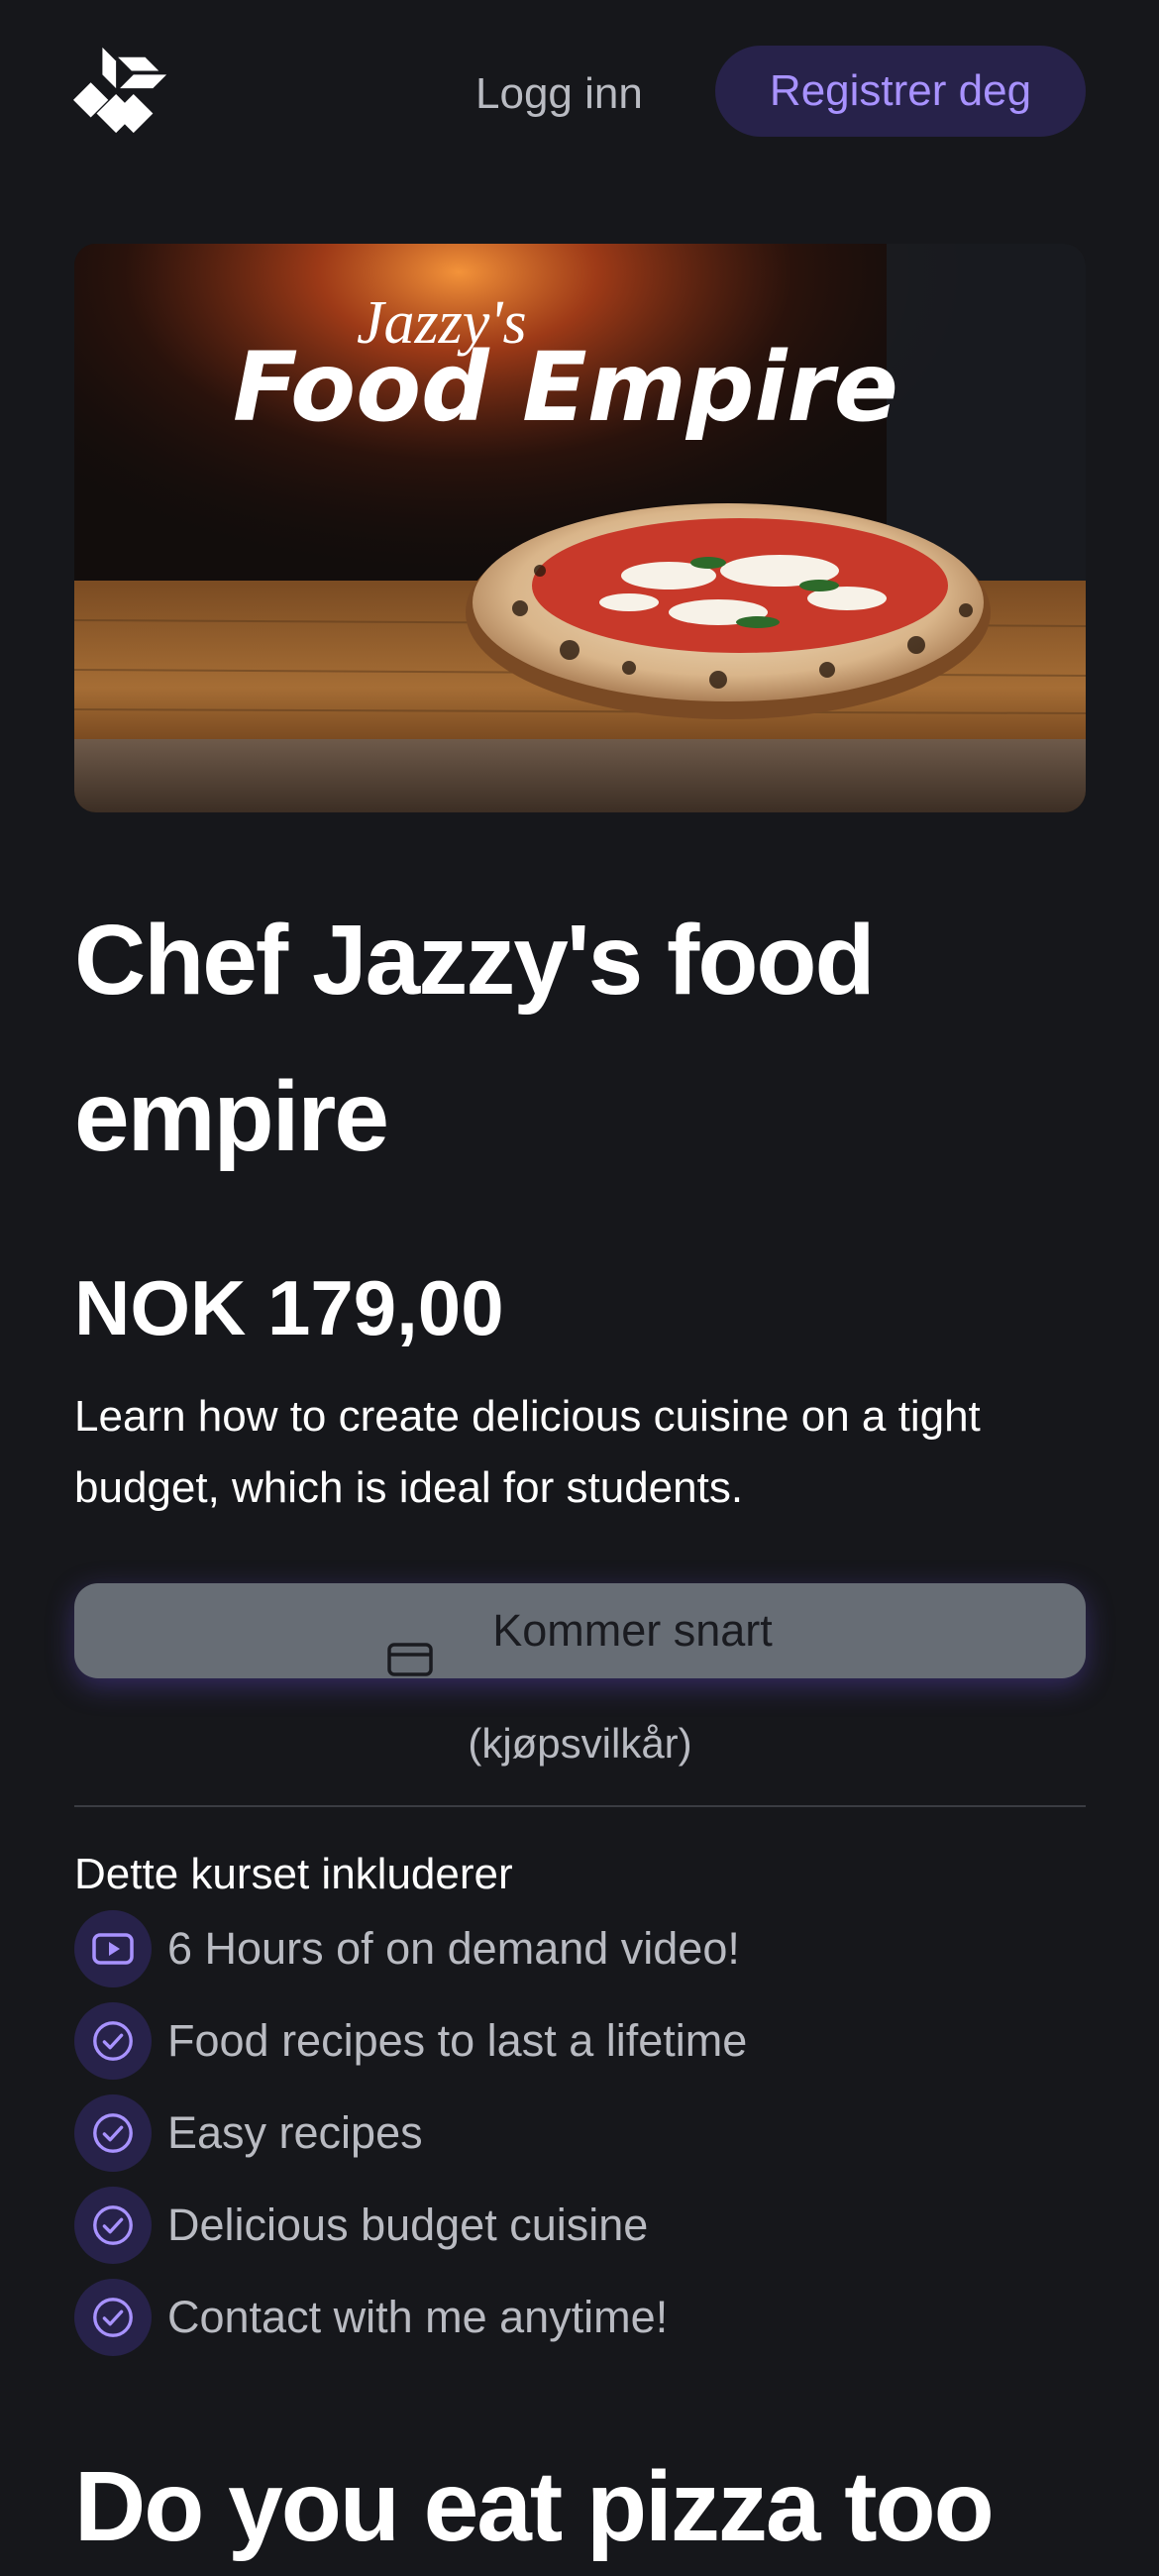 Image resolution: width=1159 pixels, height=2576 pixels. I want to click on divider, so click(580, 1806).